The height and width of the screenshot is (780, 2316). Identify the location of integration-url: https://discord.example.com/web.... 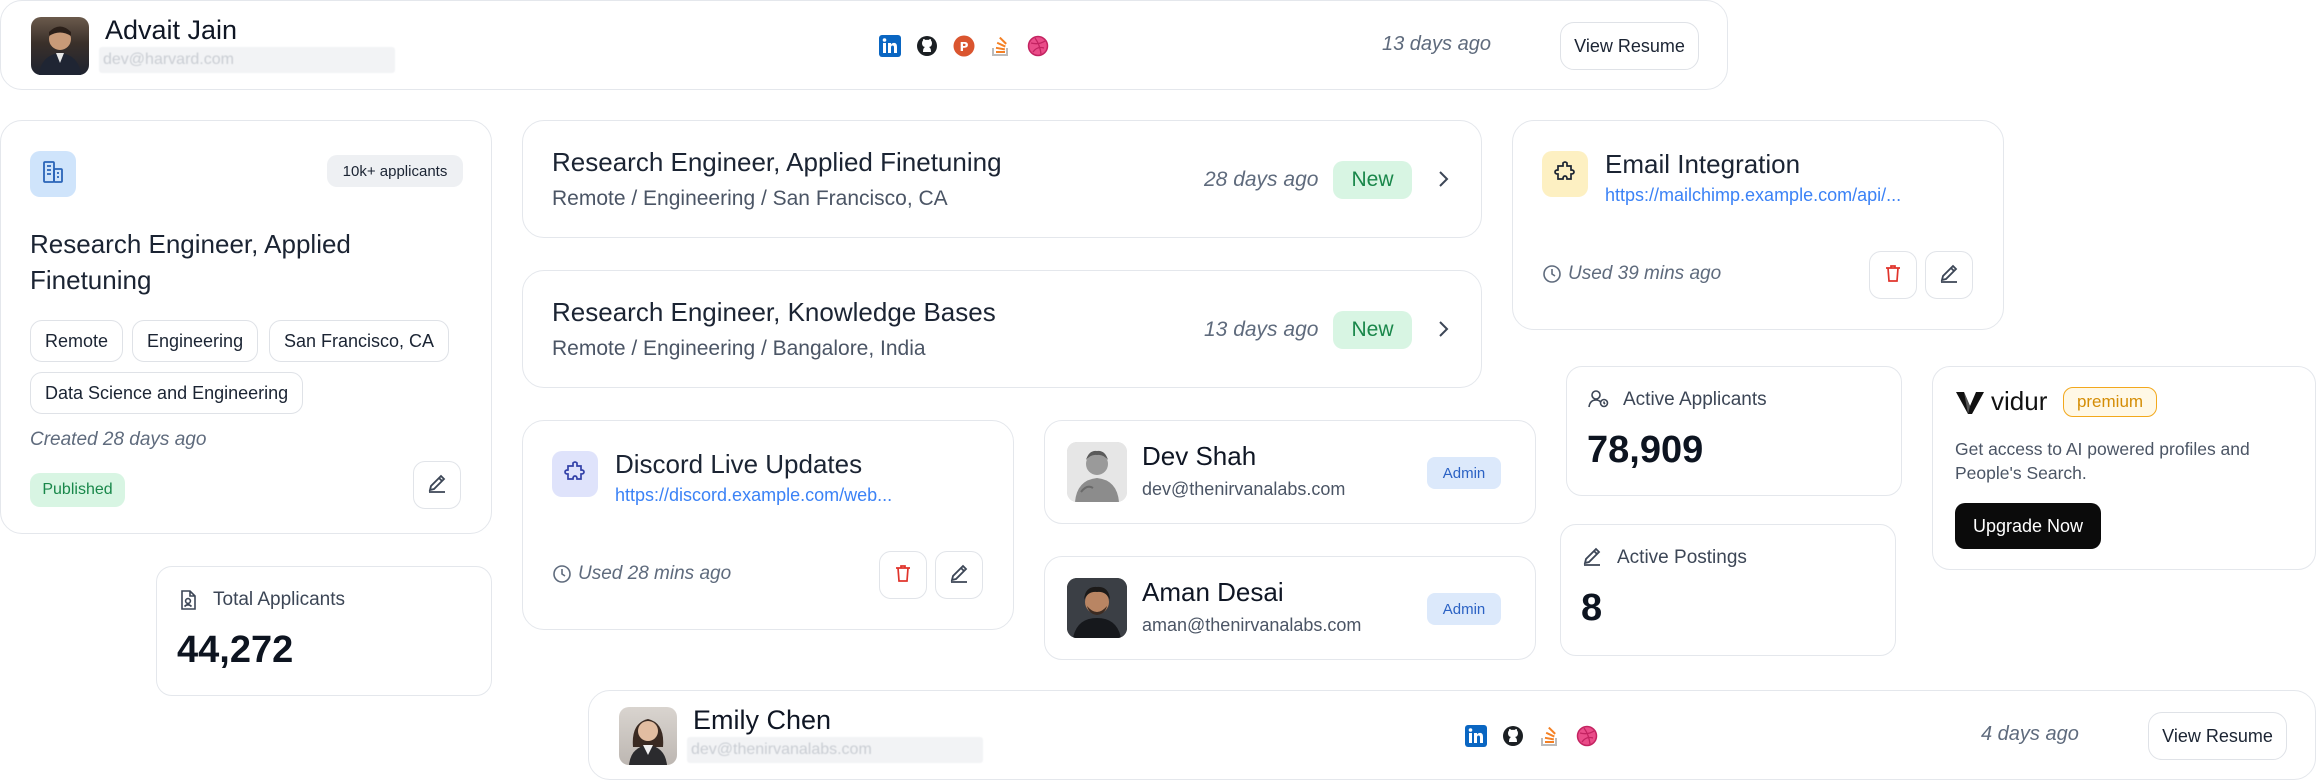
(753, 495).